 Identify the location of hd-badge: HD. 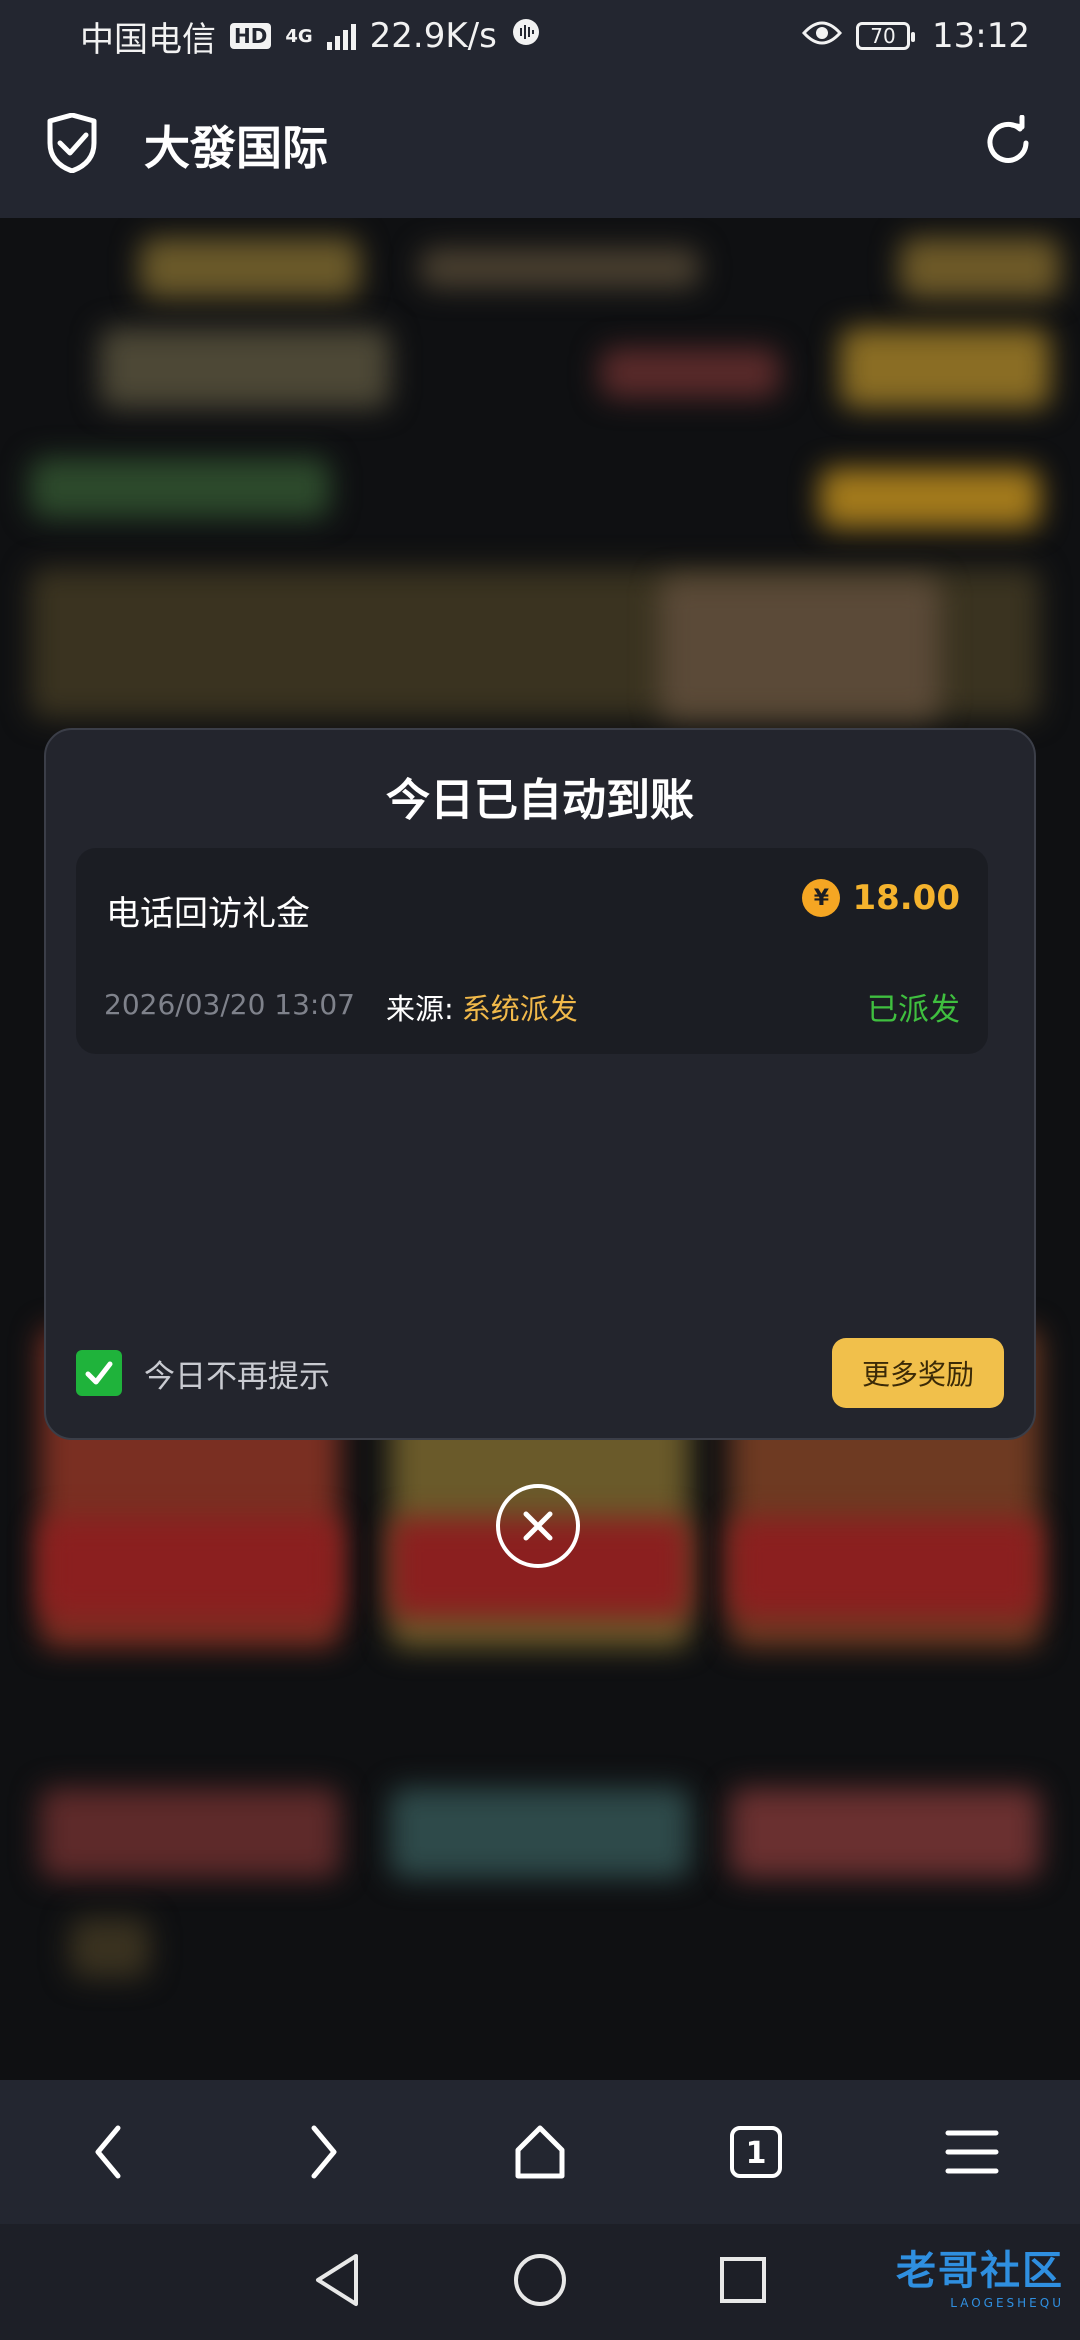
(251, 36).